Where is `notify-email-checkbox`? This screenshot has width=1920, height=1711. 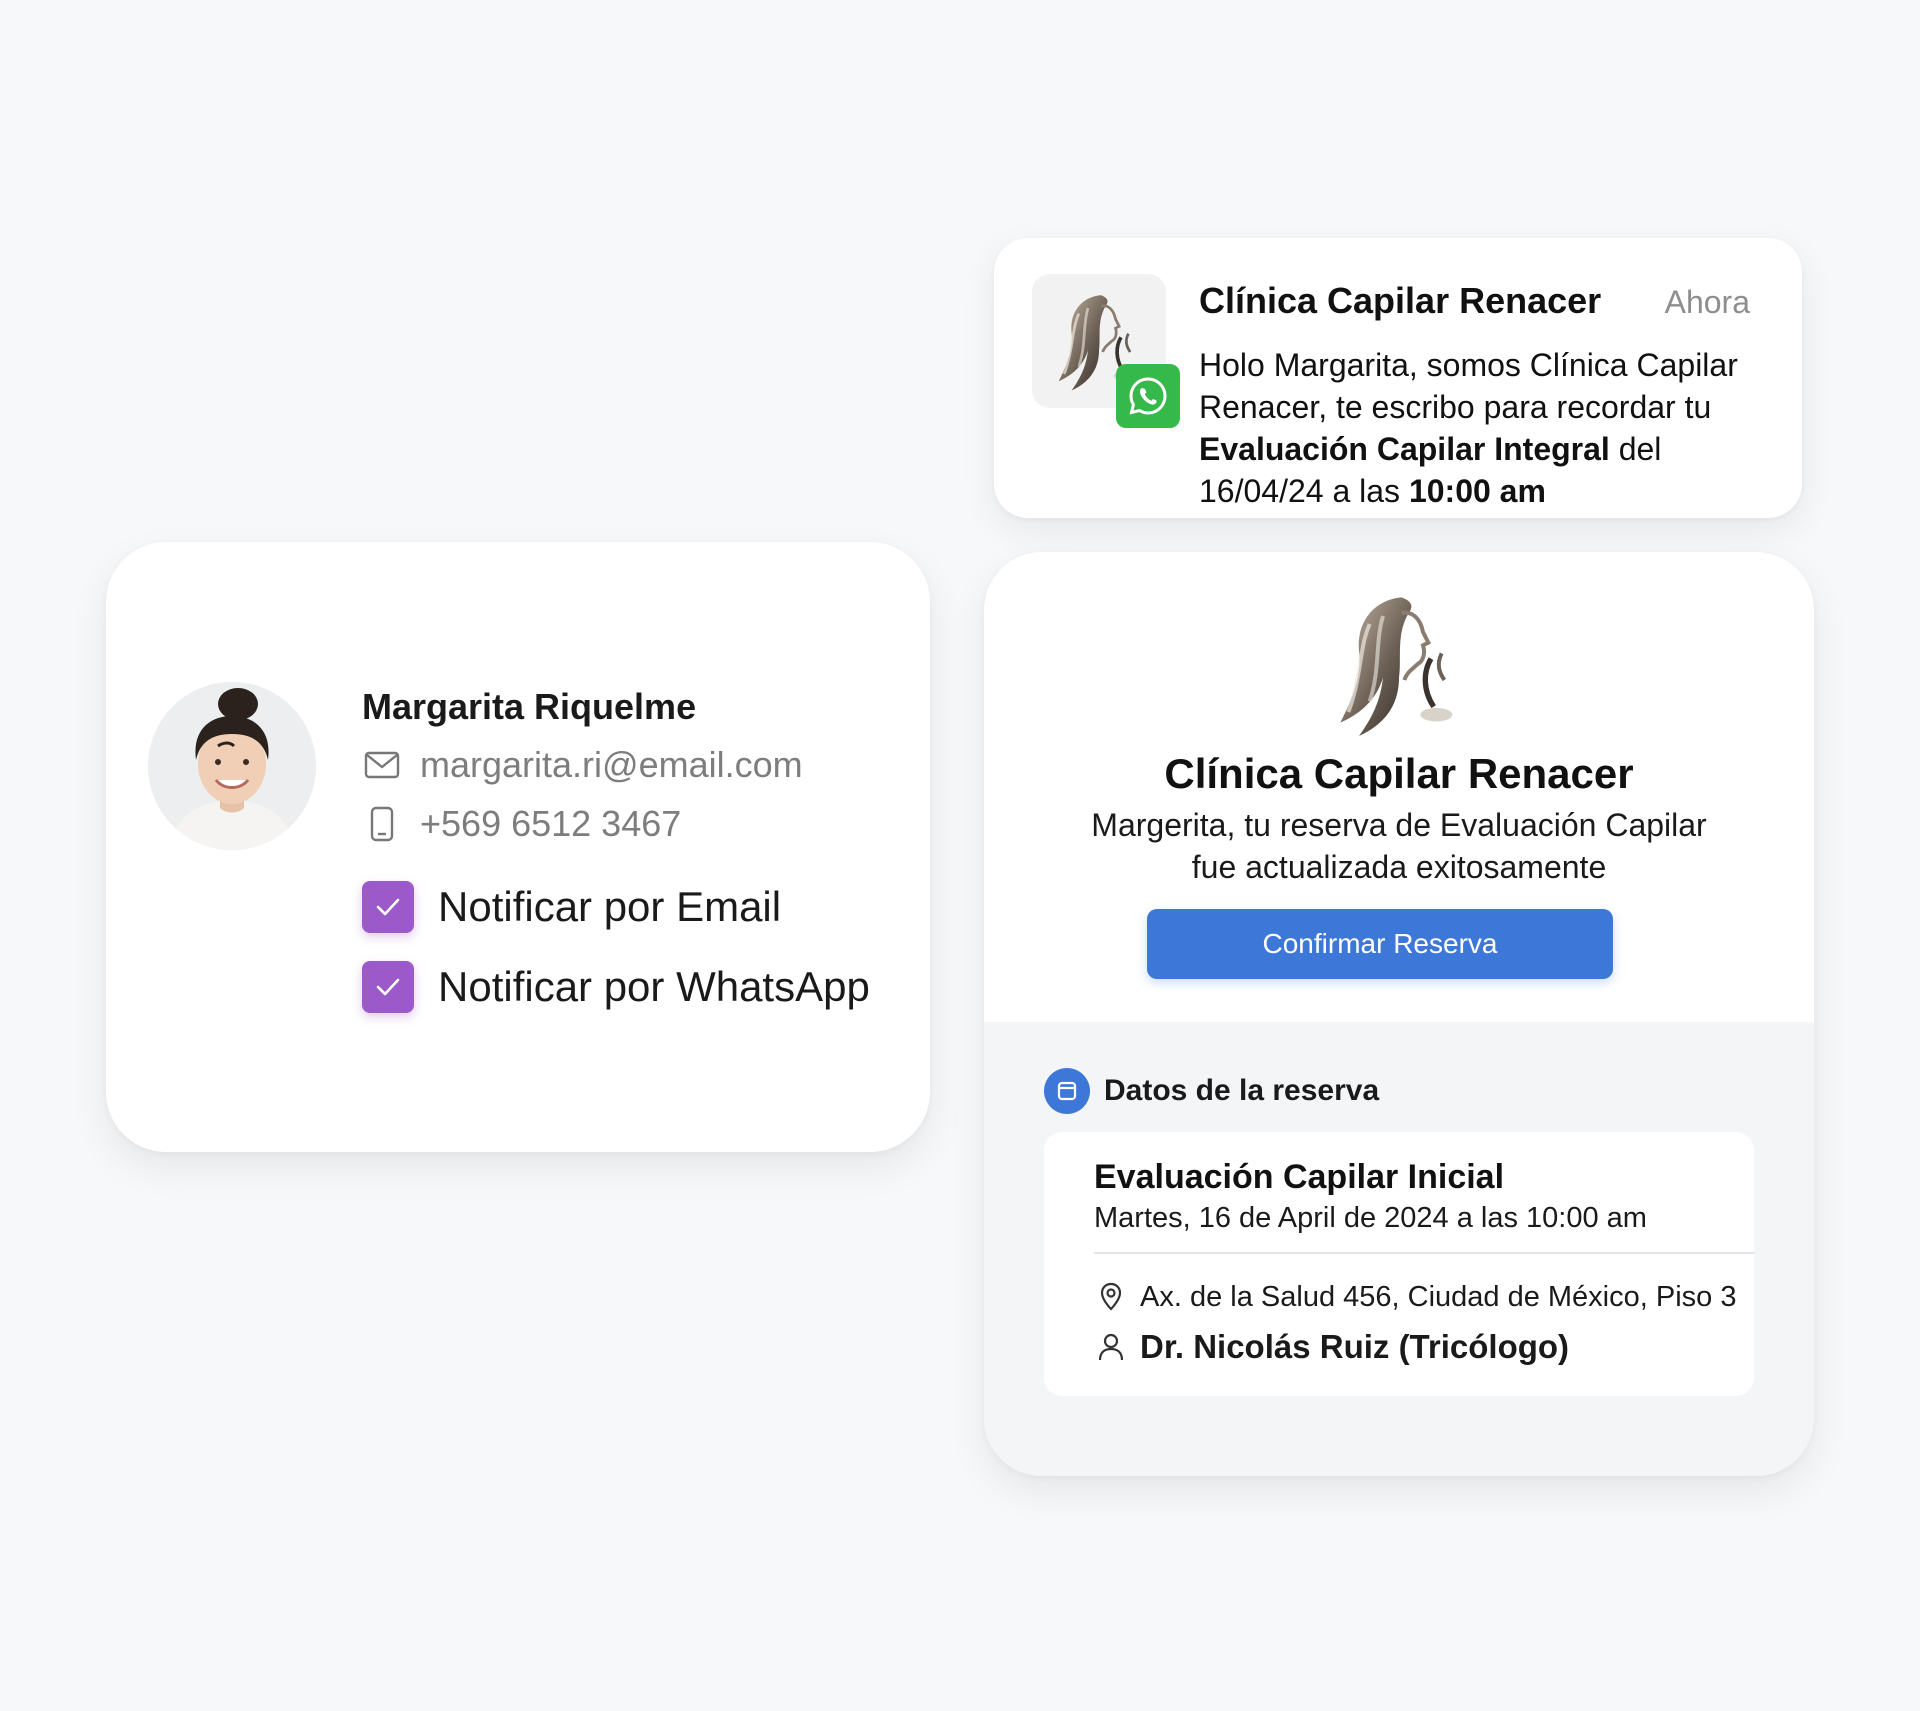 notify-email-checkbox is located at coordinates (388, 907).